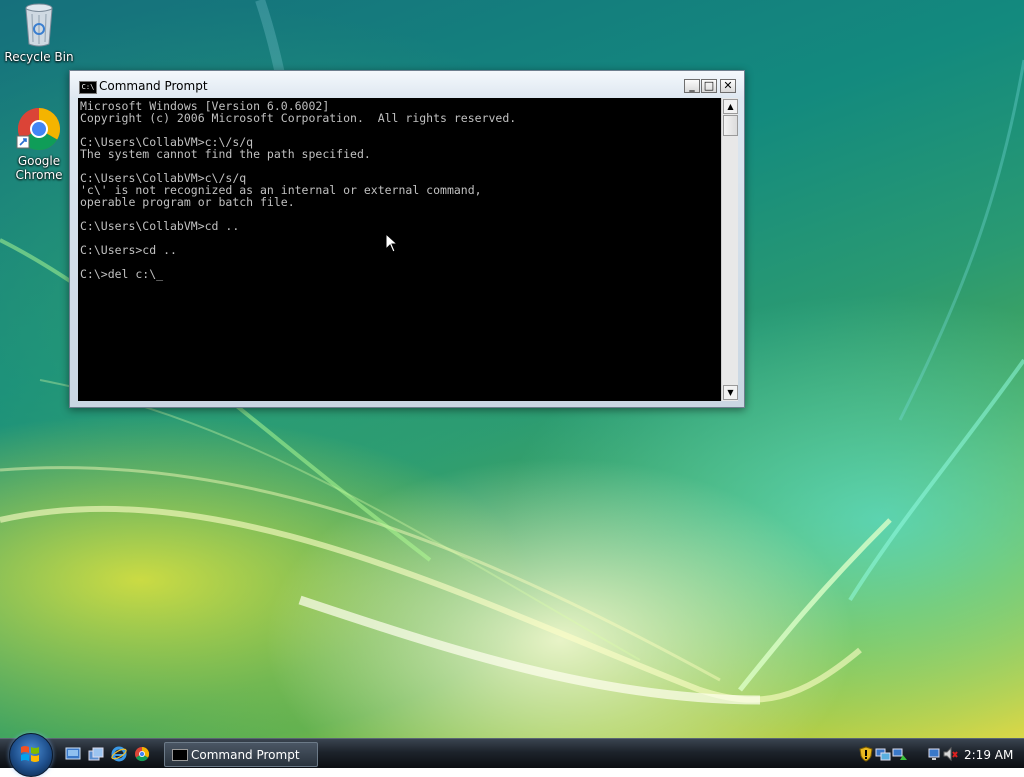 The height and width of the screenshot is (777, 1024). Describe the element at coordinates (709, 86) in the screenshot. I see `maximize-button: □` at that location.